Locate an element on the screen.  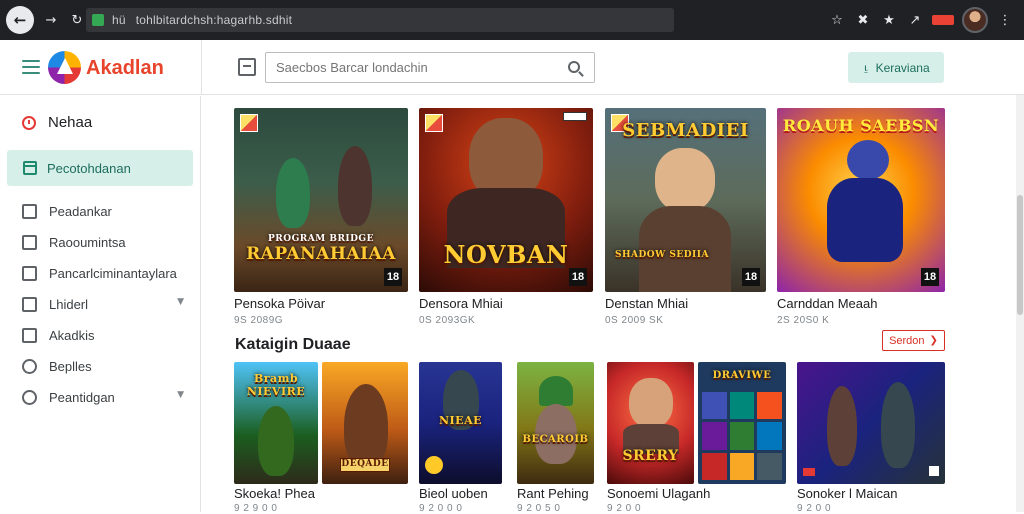
sidebar-heading: Nehaa is located at coordinates (57, 122).